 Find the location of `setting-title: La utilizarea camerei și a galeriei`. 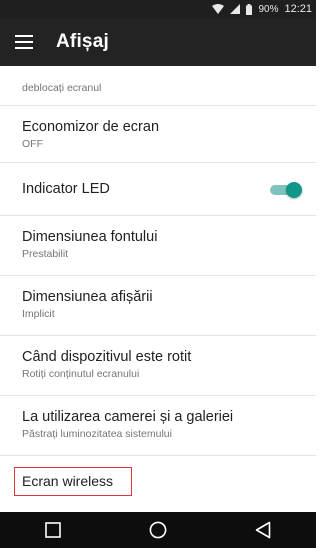

setting-title: La utilizarea camerei și a galeriei is located at coordinates (128, 417).